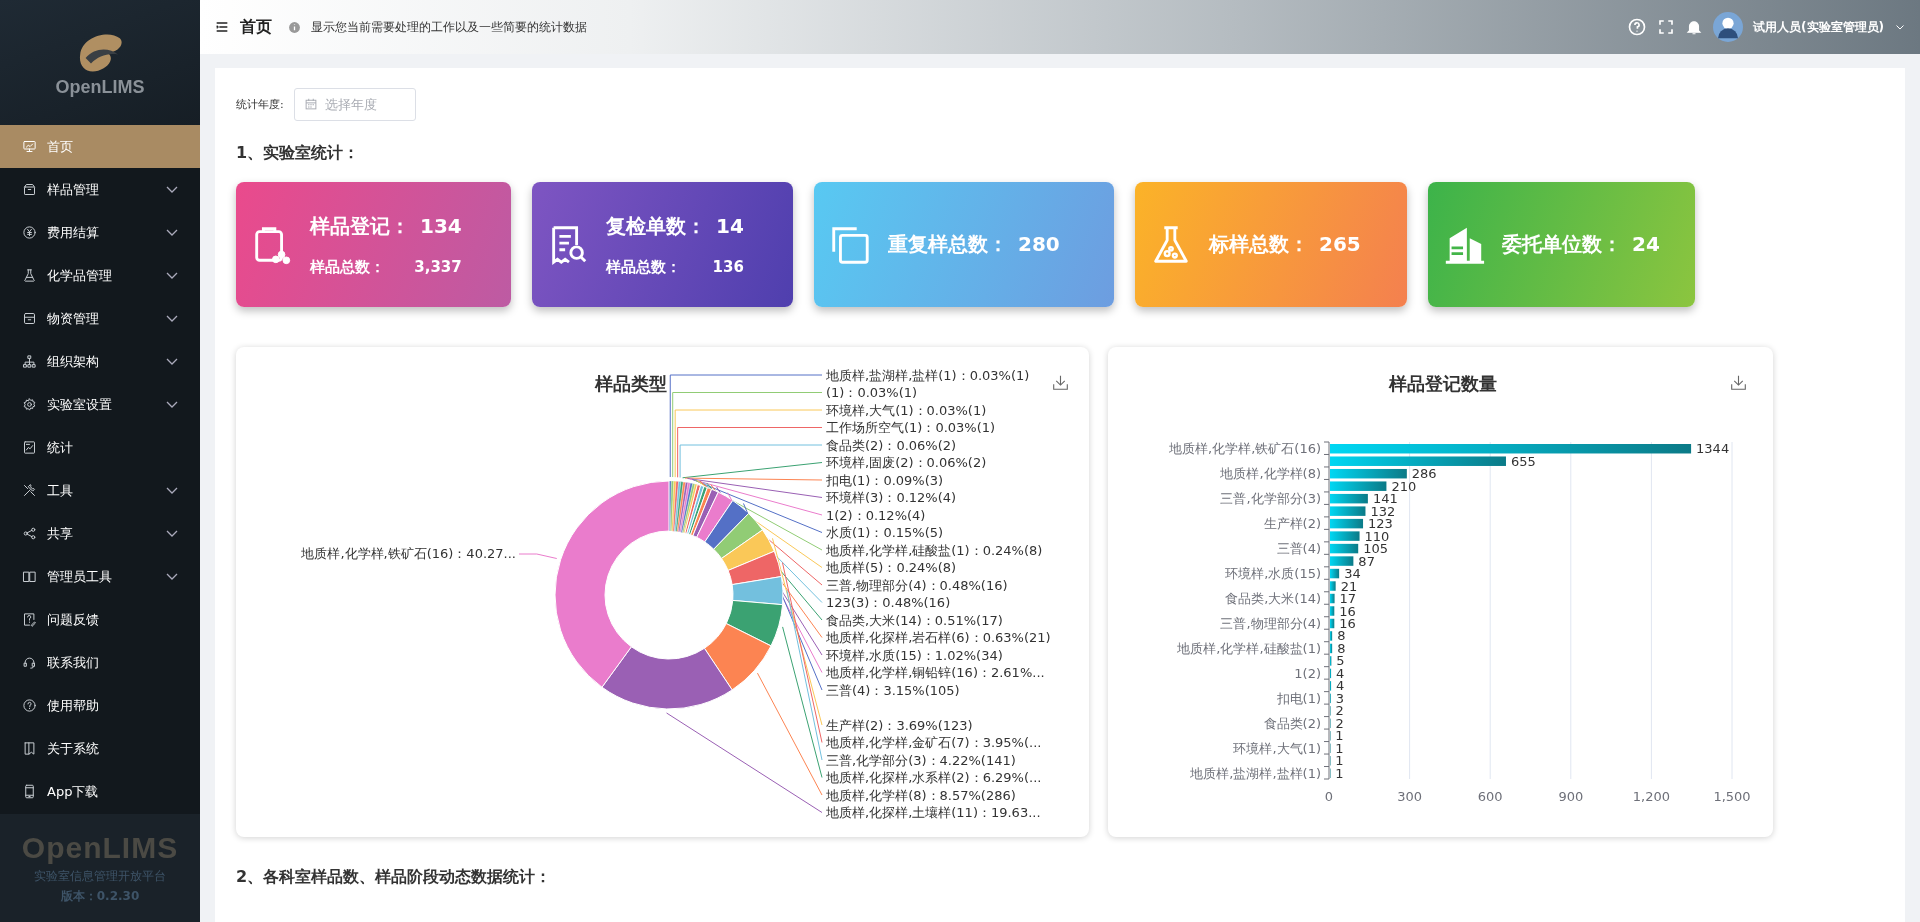 This screenshot has width=1920, height=922. I want to click on stat-value: 134, so click(441, 225).